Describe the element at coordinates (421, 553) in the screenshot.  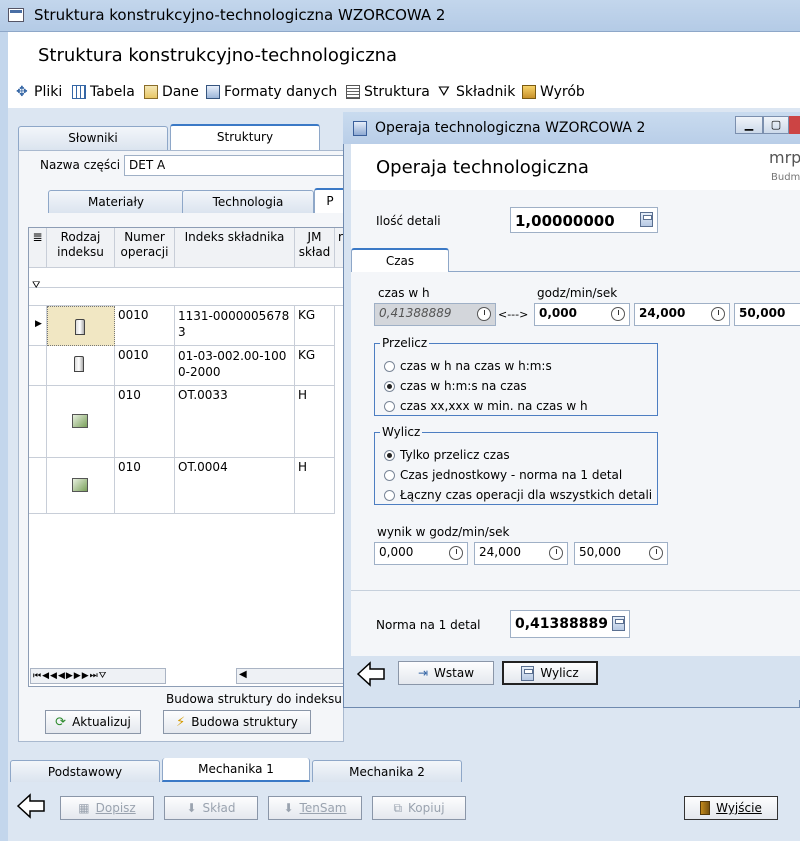
I see `result-hours-input: 0,000` at that location.